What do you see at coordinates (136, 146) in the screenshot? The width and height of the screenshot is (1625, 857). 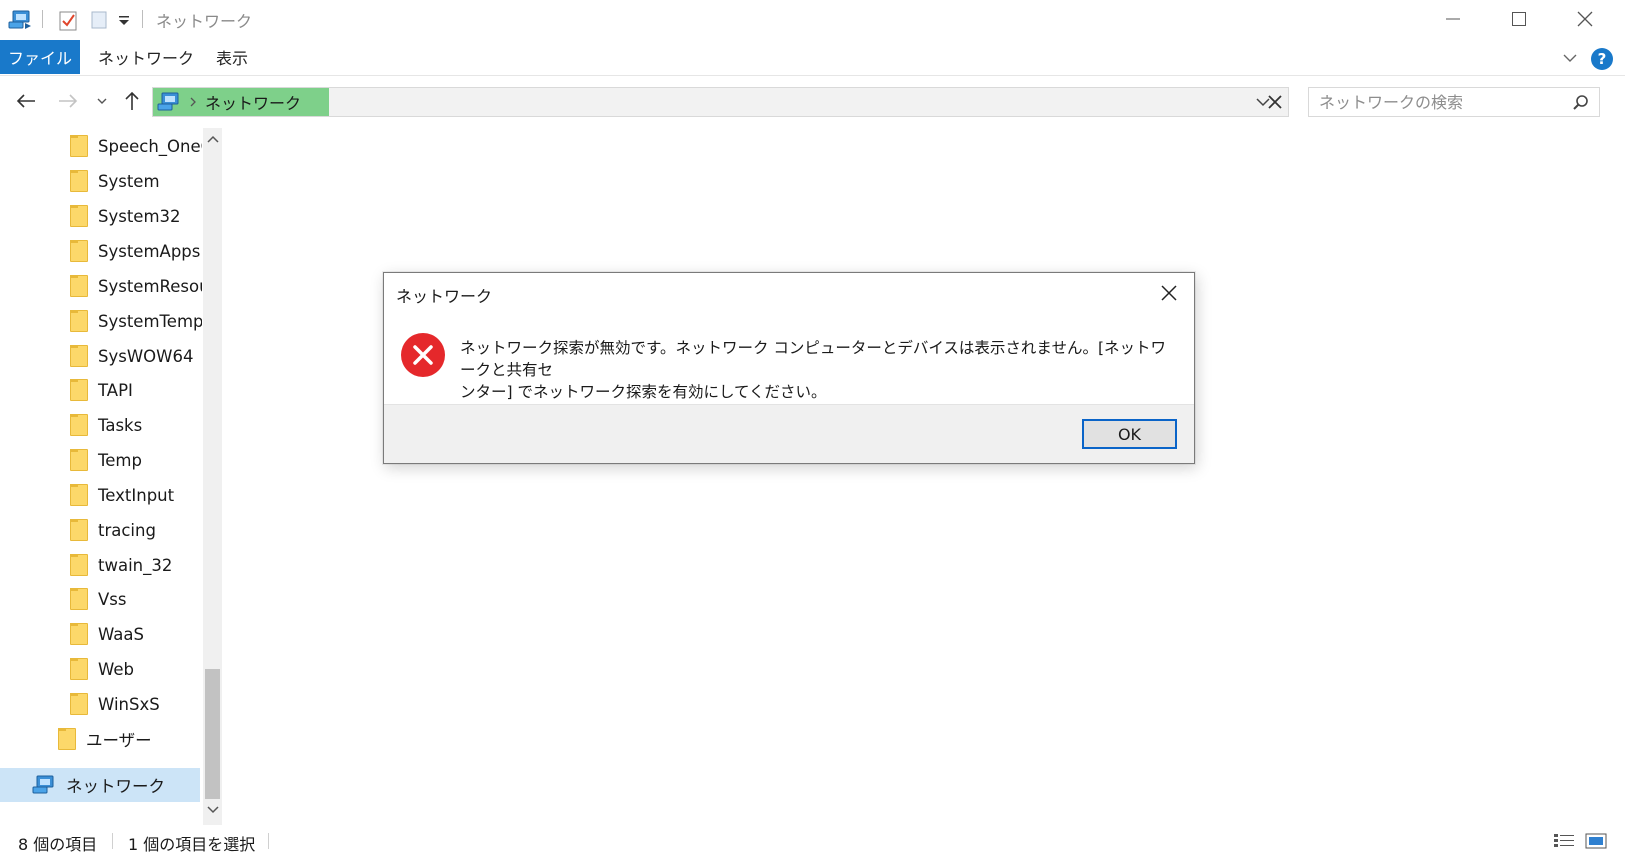 I see `tree-item: Speech_OneC` at bounding box center [136, 146].